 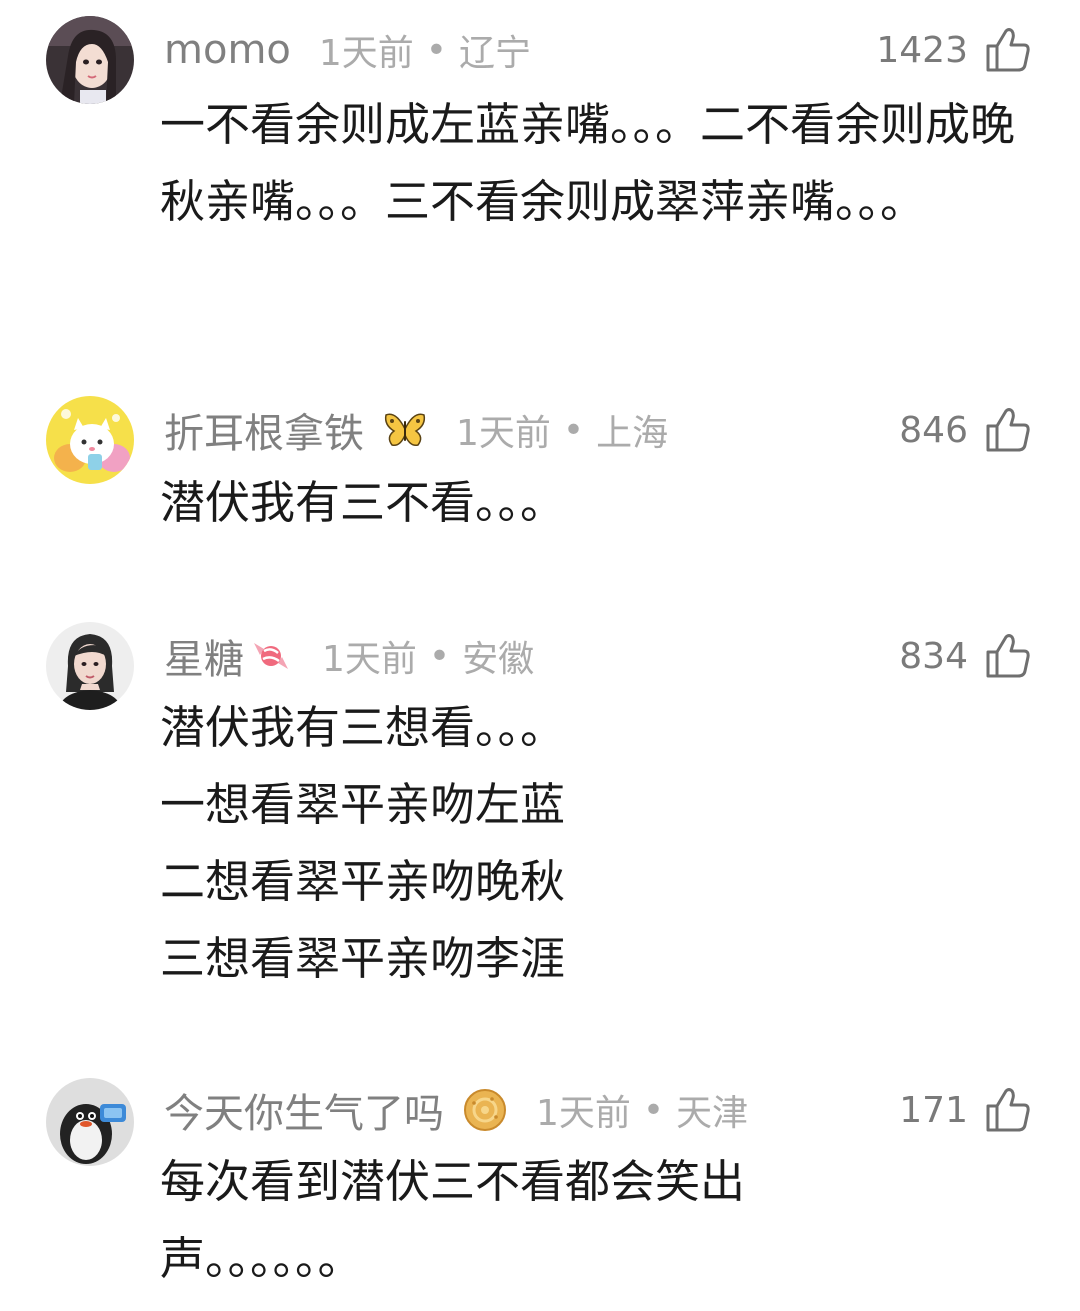 I want to click on comment-meta: momo 1天前 • 辽宁, so click(x=347, y=50).